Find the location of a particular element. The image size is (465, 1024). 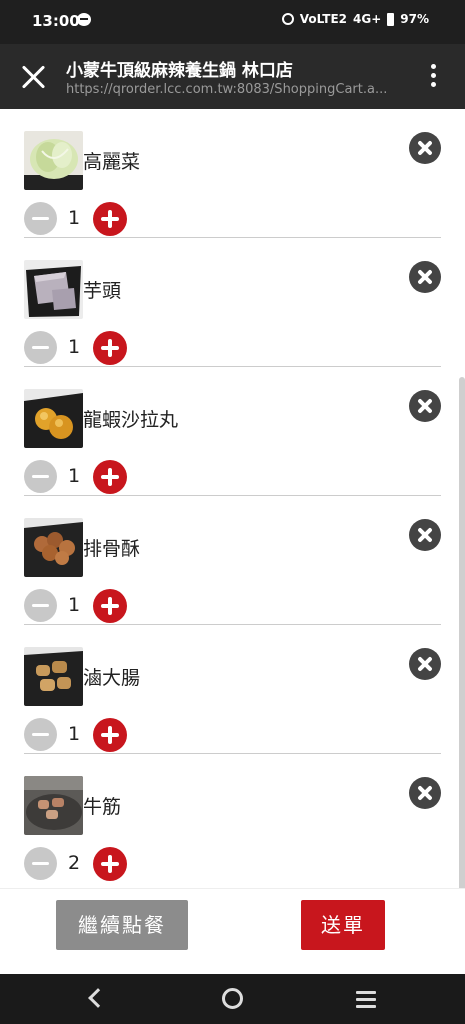

network-type: 4G+ is located at coordinates (367, 19).